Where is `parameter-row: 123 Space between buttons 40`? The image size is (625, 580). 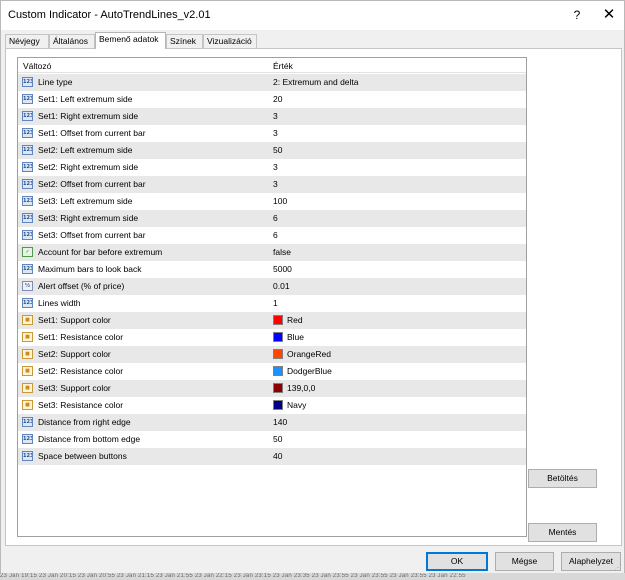
parameter-row: 123 Space between buttons 40 is located at coordinates (272, 456).